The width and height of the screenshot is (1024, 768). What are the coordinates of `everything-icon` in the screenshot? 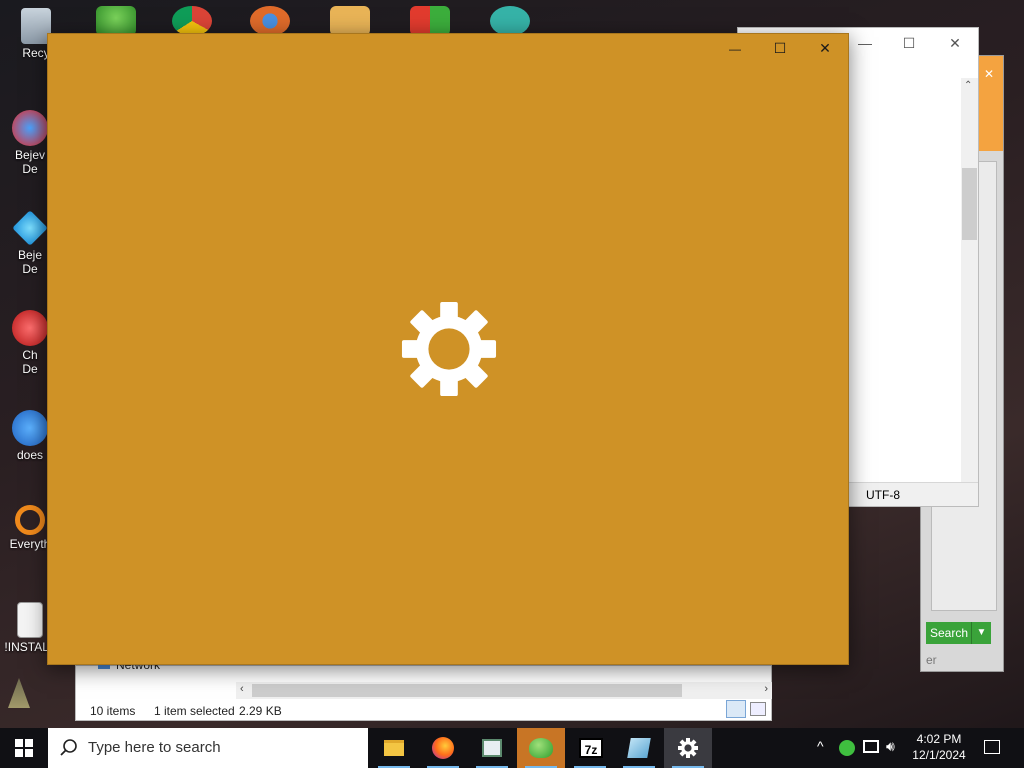 It's located at (30, 520).